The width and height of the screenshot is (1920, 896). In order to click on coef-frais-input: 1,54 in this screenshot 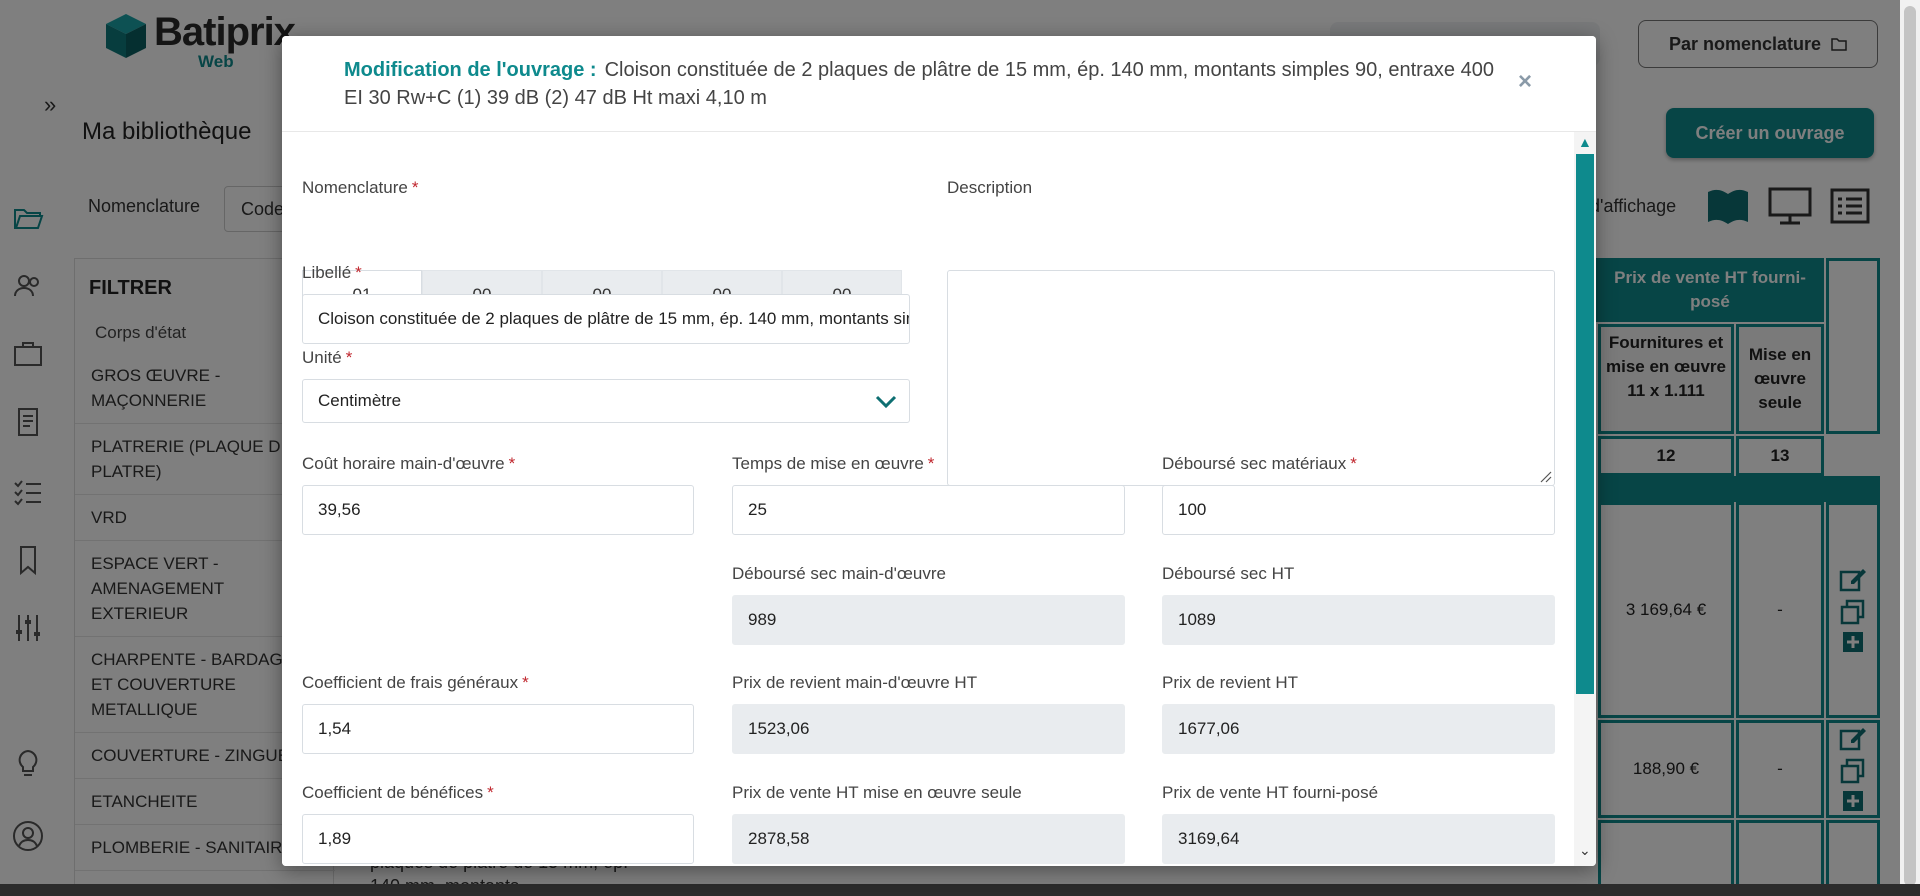, I will do `click(498, 729)`.